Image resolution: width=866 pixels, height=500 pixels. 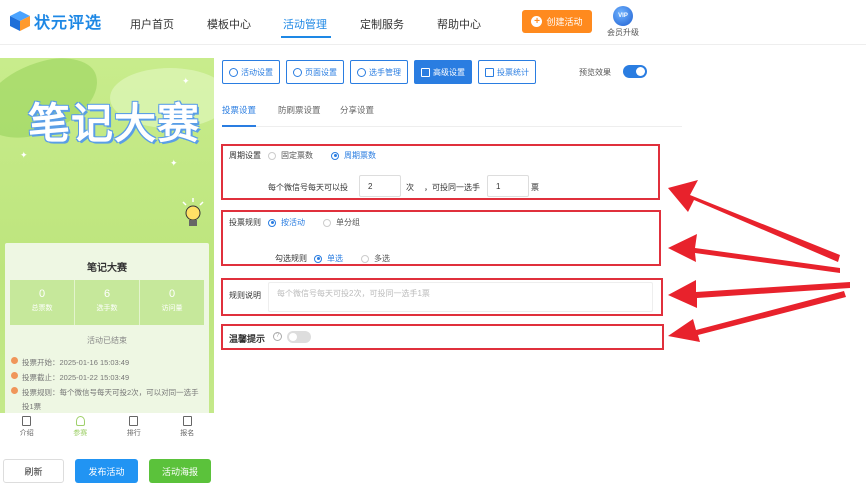 What do you see at coordinates (114, 123) in the screenshot?
I see `banner-title: 笔记大赛` at bounding box center [114, 123].